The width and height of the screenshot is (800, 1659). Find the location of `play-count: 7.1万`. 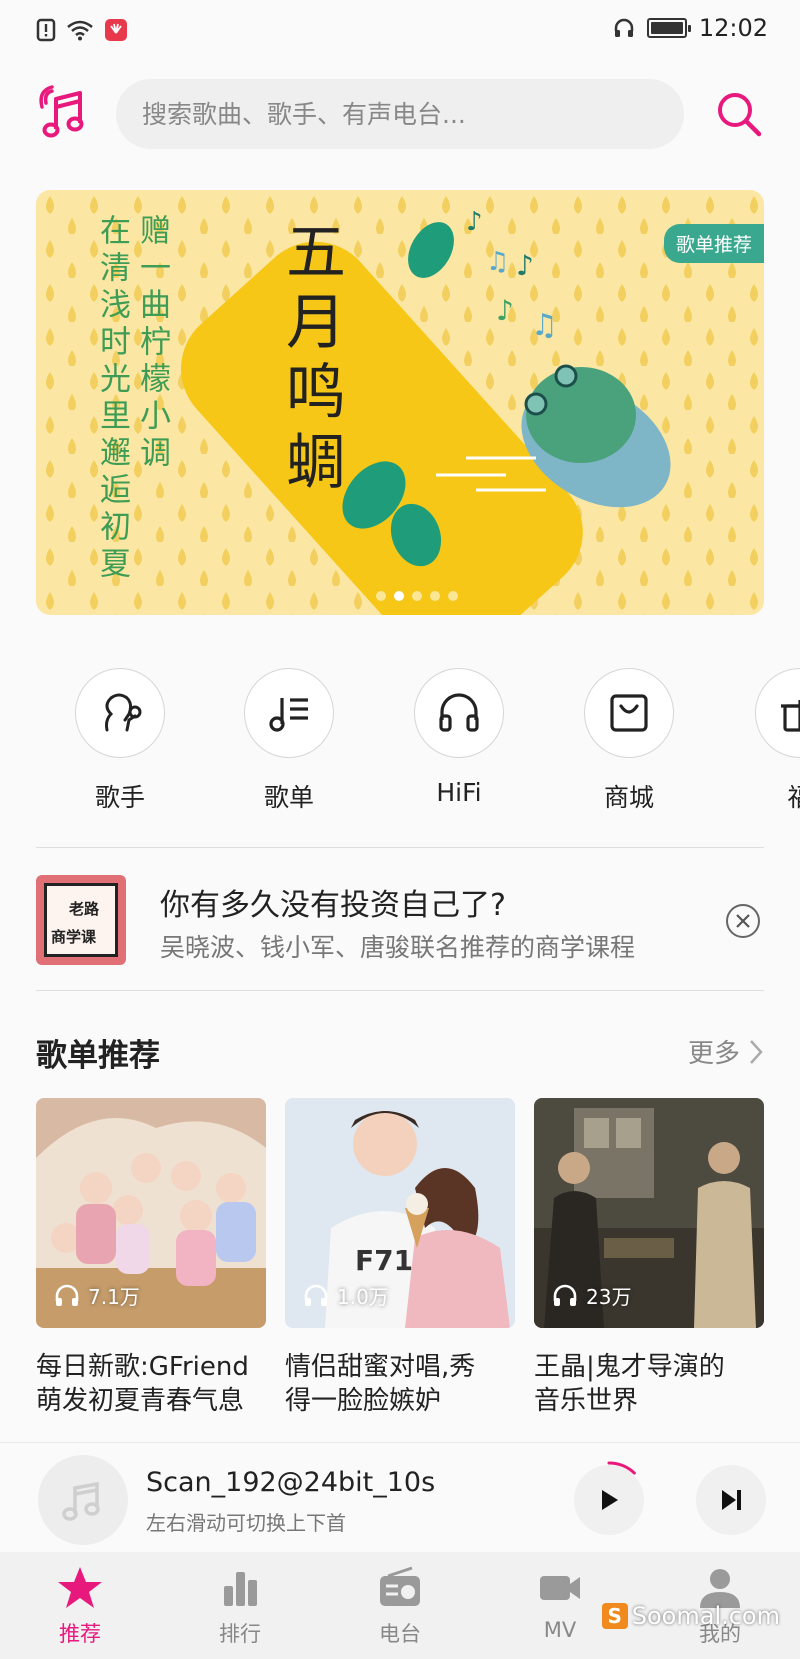

play-count: 7.1万 is located at coordinates (97, 1295).